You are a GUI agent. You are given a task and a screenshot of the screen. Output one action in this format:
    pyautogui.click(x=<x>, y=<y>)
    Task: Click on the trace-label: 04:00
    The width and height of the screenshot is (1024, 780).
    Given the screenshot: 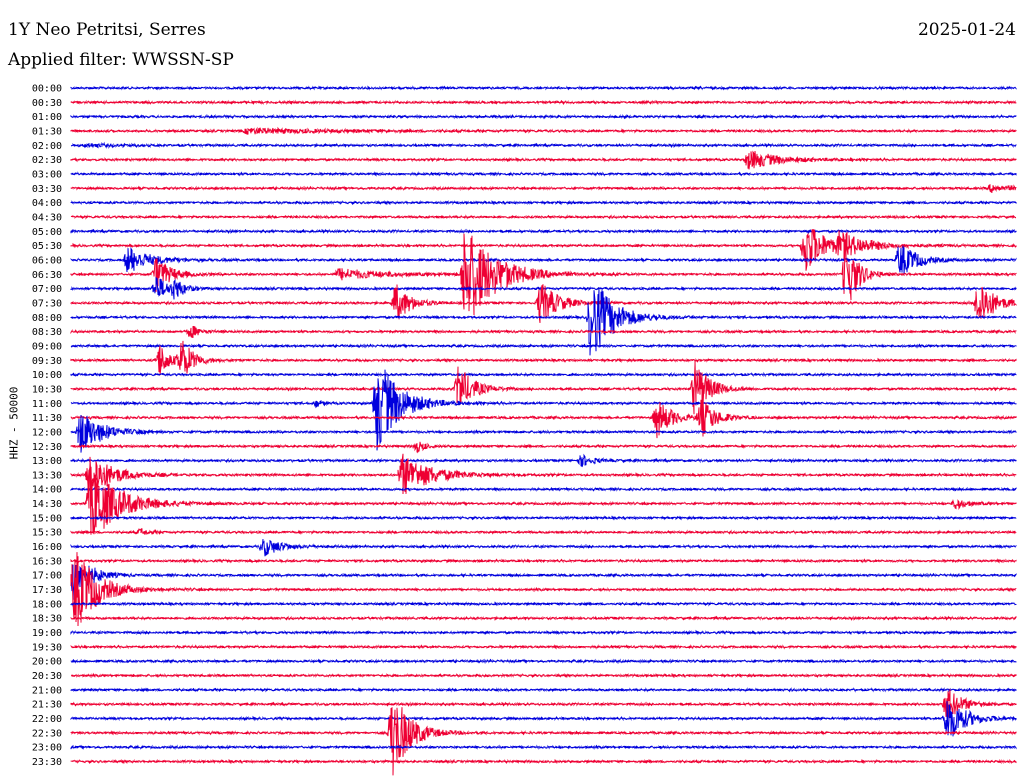 What is the action you would take?
    pyautogui.click(x=47, y=203)
    